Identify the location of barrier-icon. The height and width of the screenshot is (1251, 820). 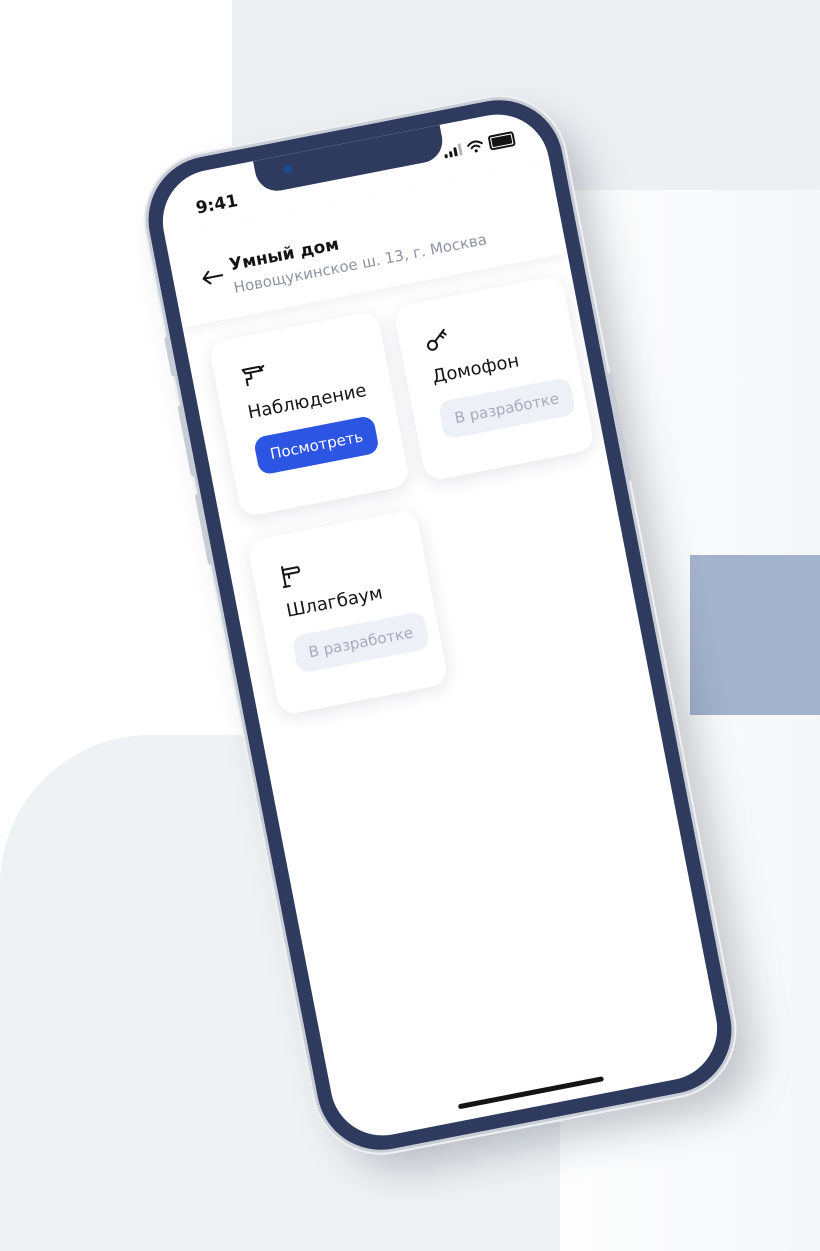
(291, 577).